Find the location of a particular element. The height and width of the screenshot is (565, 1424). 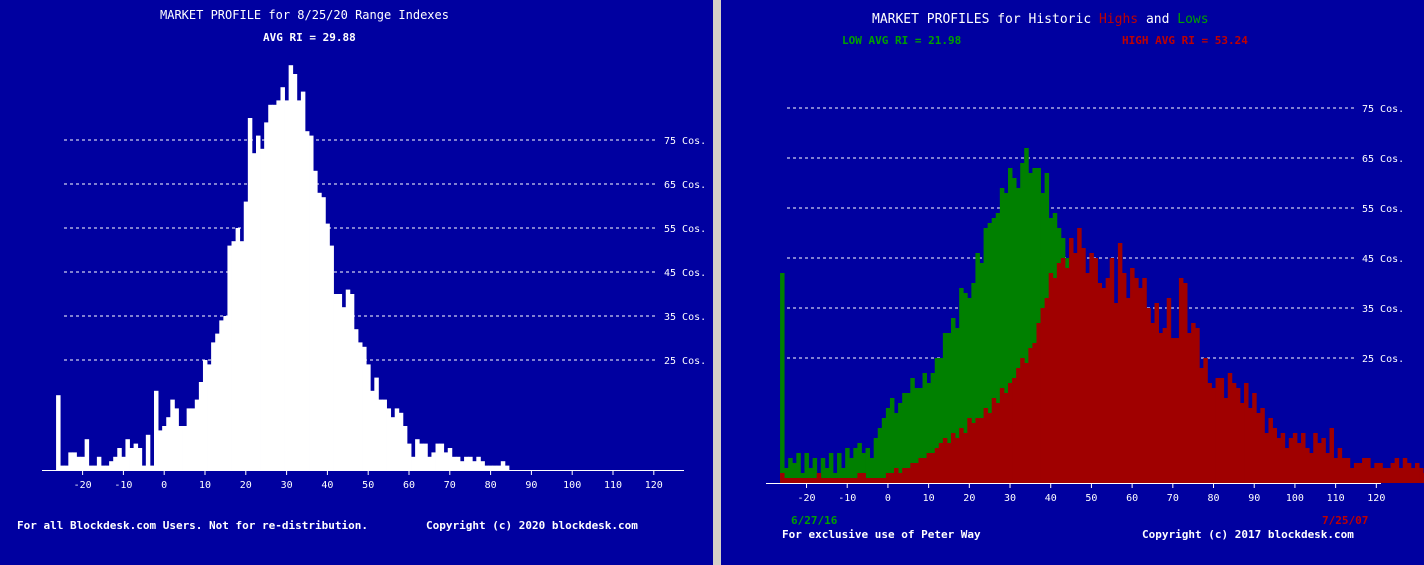

x-tick-label-80: 80 is located at coordinates (491, 485).